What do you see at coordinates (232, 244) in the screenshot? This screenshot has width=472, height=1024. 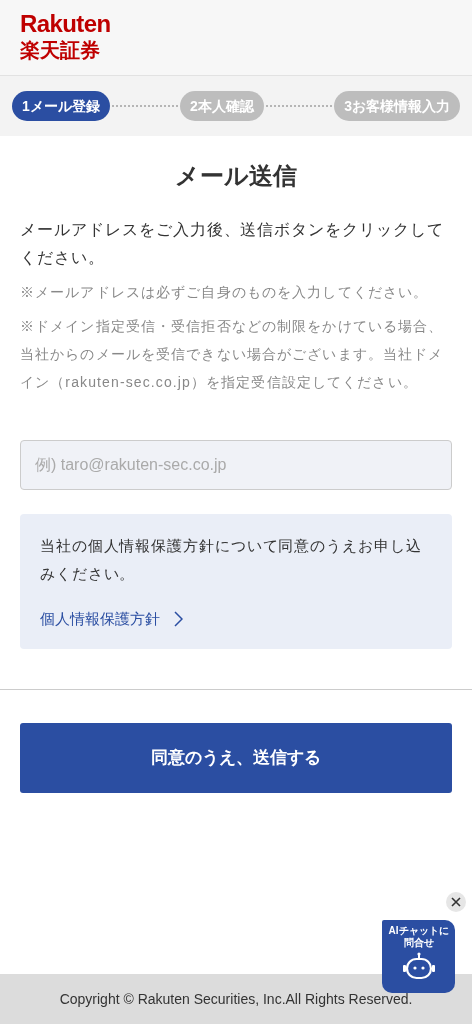 I see `intro-text: メールアドレスをご入力後、送信ボタンをクリックしてください。` at bounding box center [232, 244].